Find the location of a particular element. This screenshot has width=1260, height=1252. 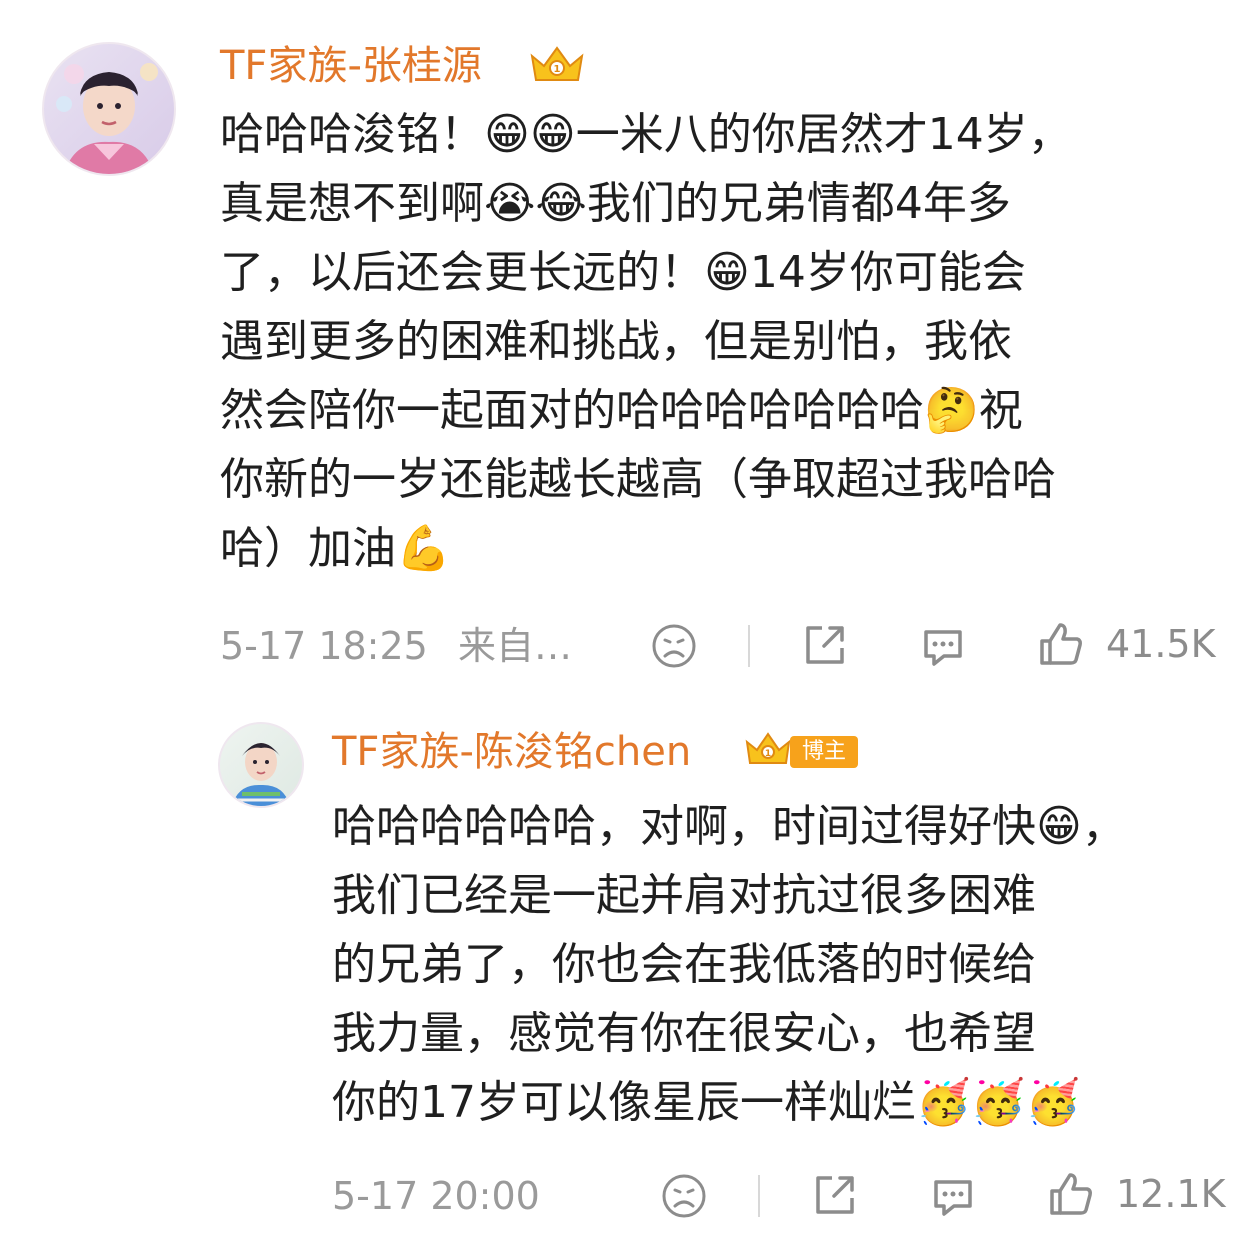

timestamp: 5-17 20:00 is located at coordinates (436, 1196).